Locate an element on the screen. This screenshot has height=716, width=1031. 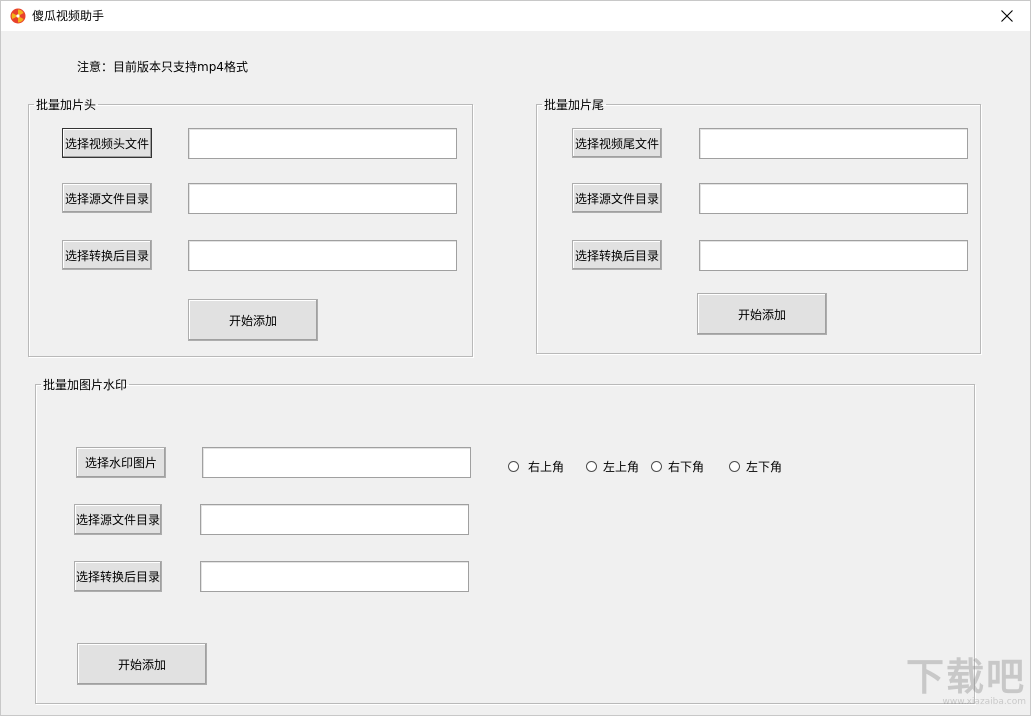
watermark-output-dir-field is located at coordinates (334, 576).